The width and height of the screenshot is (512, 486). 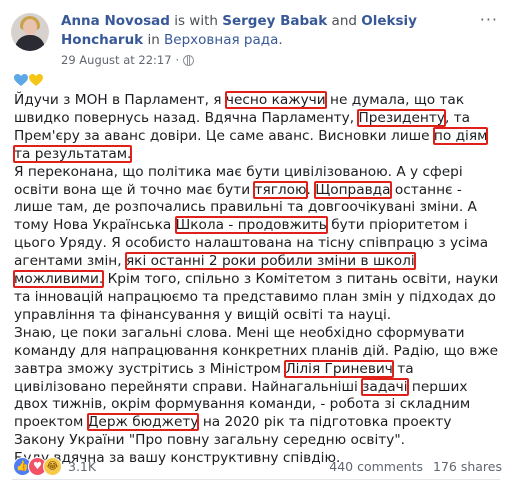 What do you see at coordinates (221, 40) in the screenshot?
I see `location-link: Верховная рада` at bounding box center [221, 40].